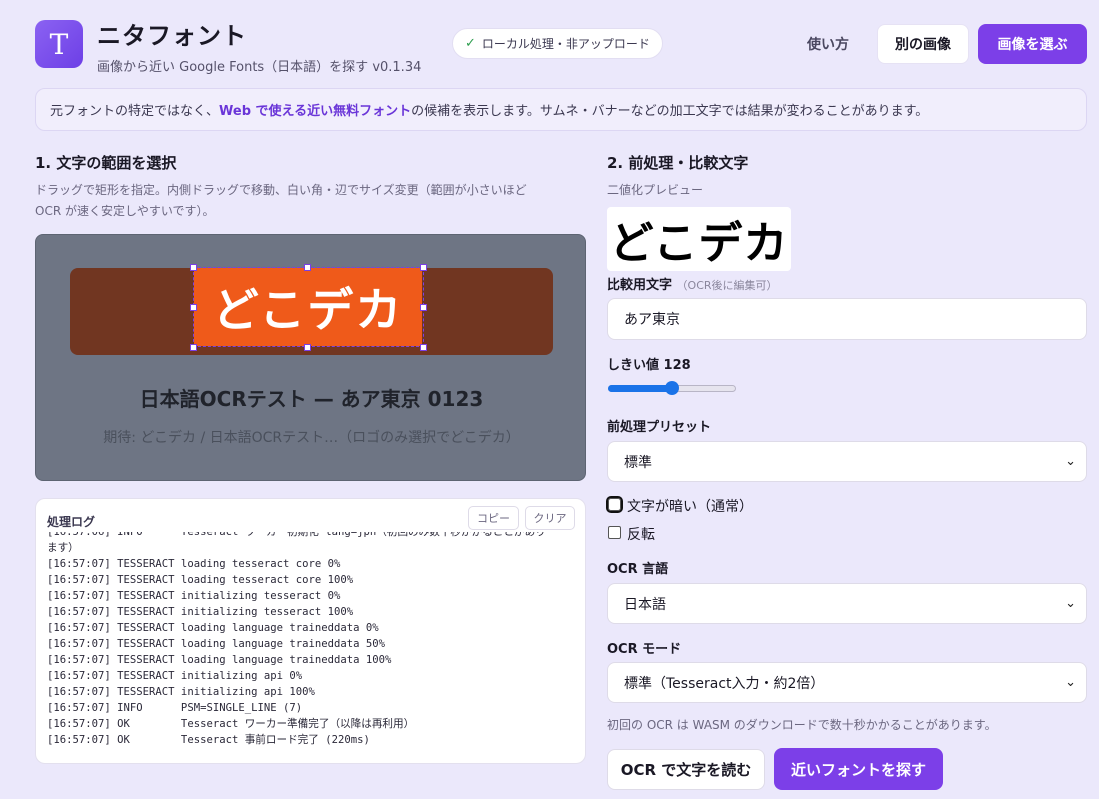 The image size is (1099, 799). What do you see at coordinates (1032, 44) in the screenshot?
I see `choose-image-button: 画像を選ぶ` at bounding box center [1032, 44].